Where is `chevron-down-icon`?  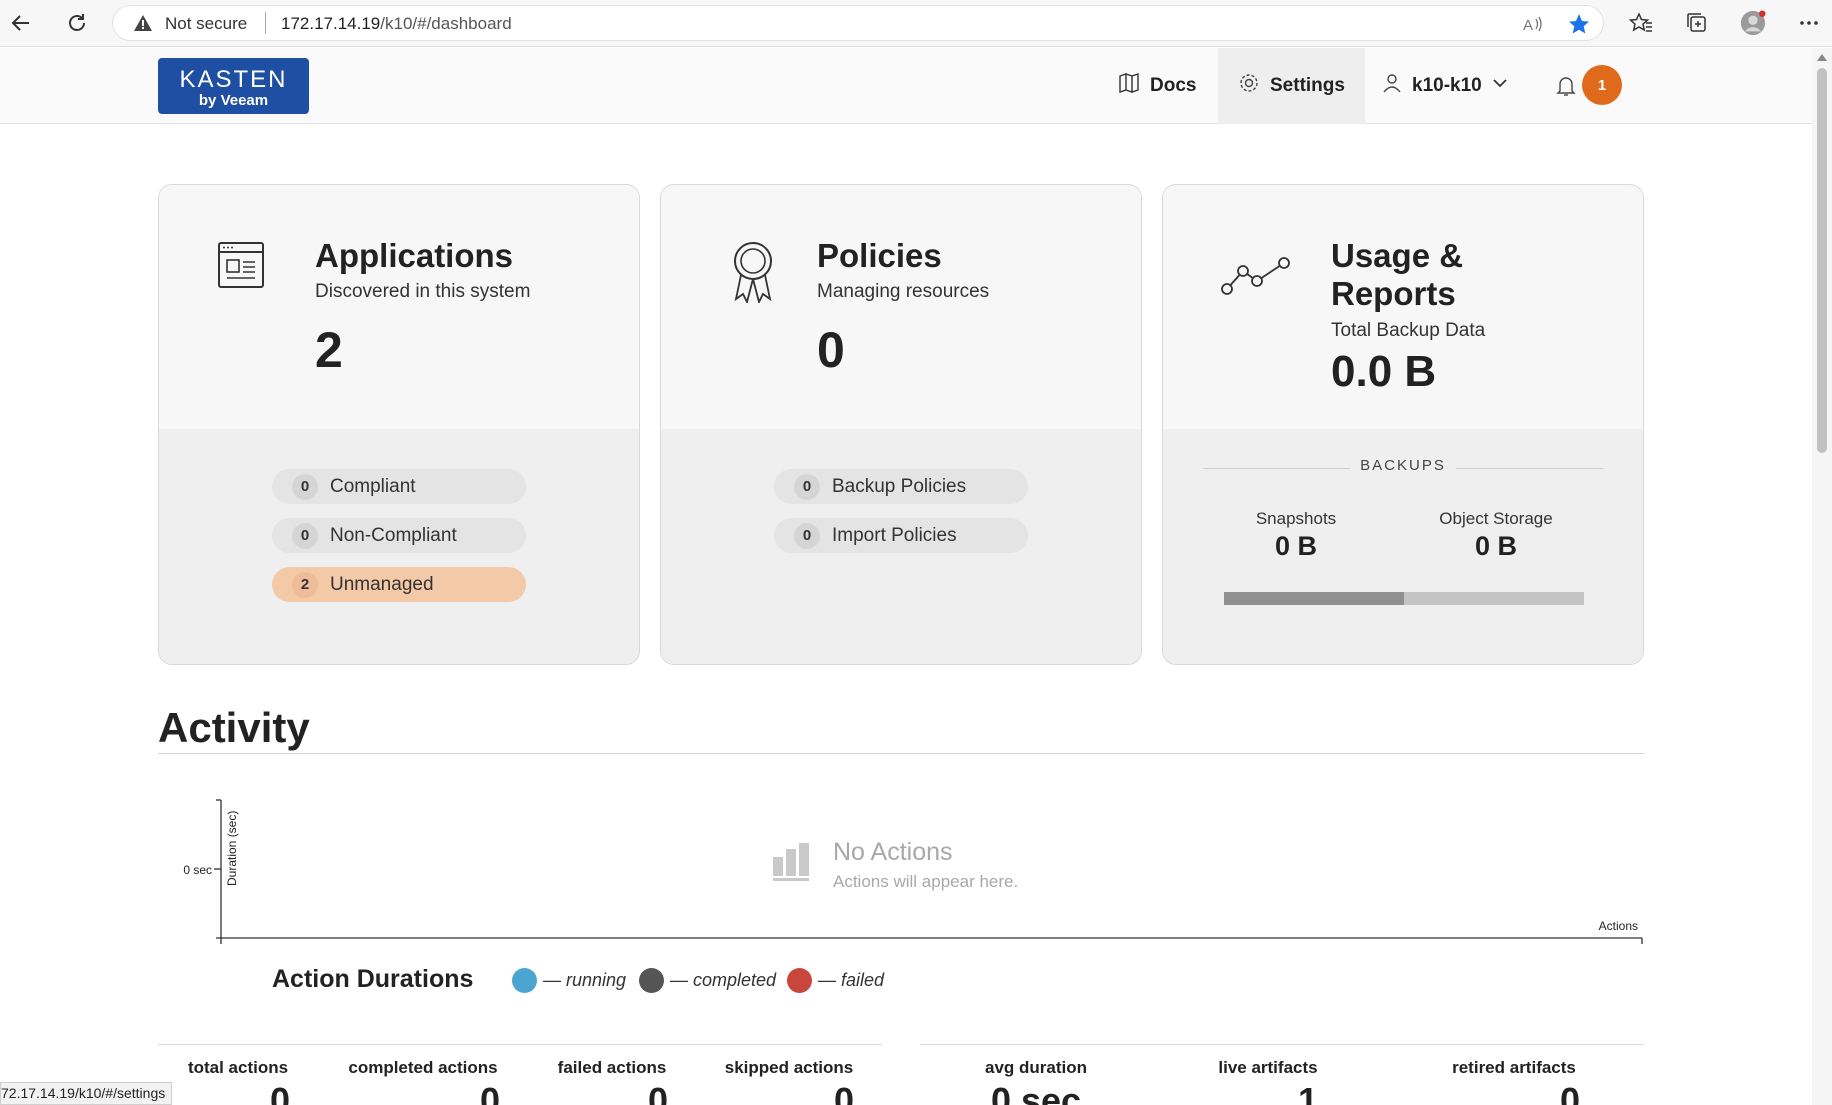 chevron-down-icon is located at coordinates (1500, 86).